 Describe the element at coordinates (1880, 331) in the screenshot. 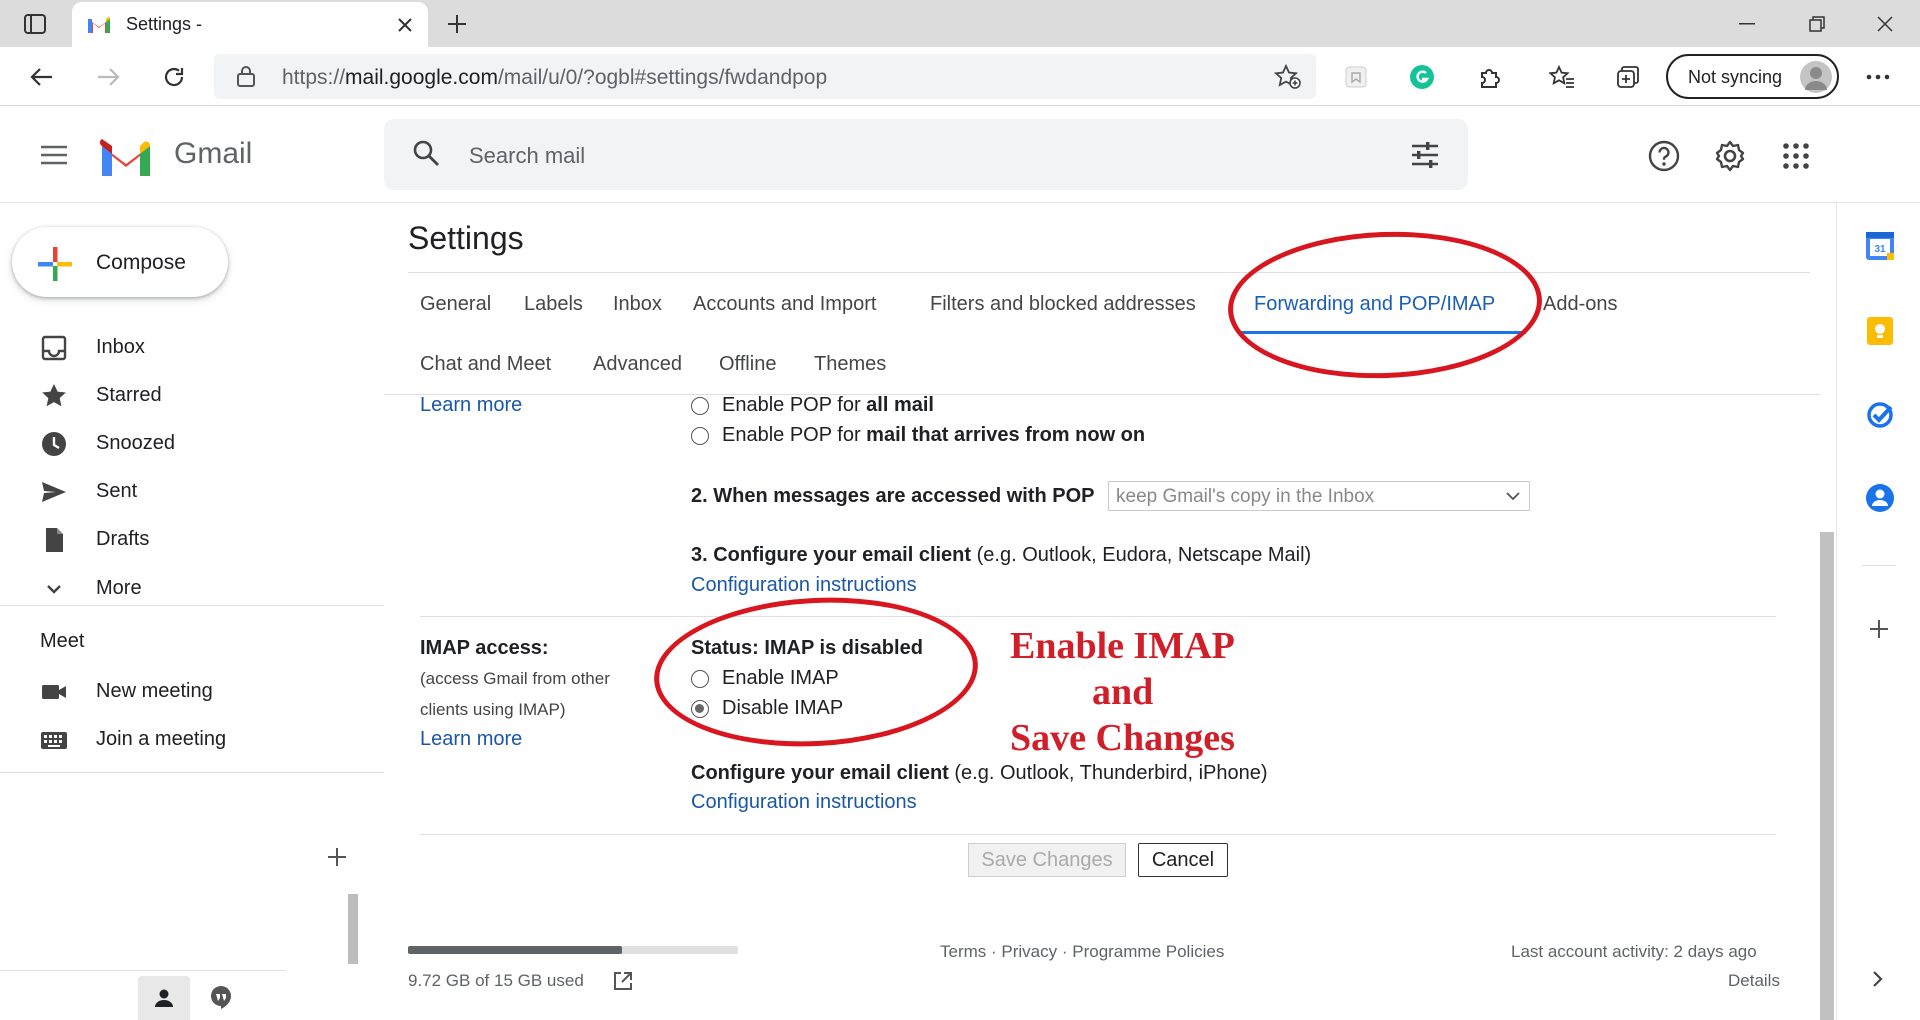

I see `keep-icon` at that location.